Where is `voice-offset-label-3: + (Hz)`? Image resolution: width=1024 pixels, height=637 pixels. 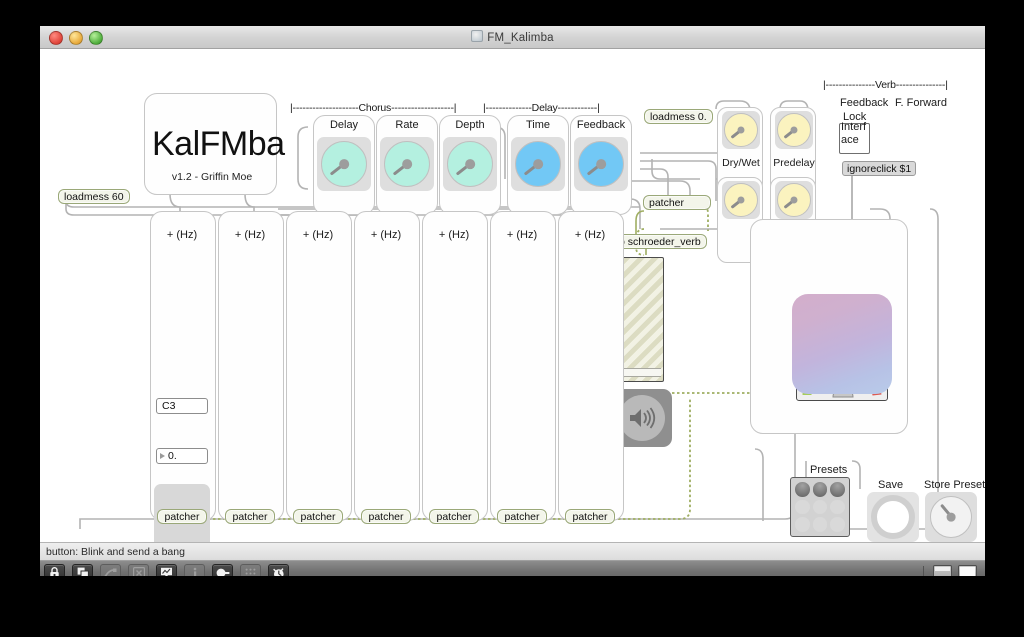 voice-offset-label-3: + (Hz) is located at coordinates (318, 235).